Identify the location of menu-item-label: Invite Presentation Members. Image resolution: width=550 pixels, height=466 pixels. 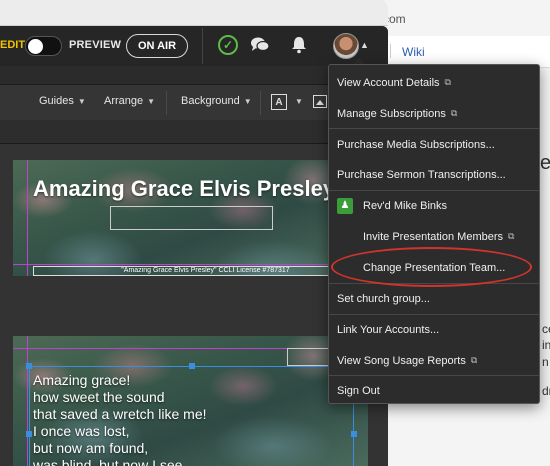
(433, 236).